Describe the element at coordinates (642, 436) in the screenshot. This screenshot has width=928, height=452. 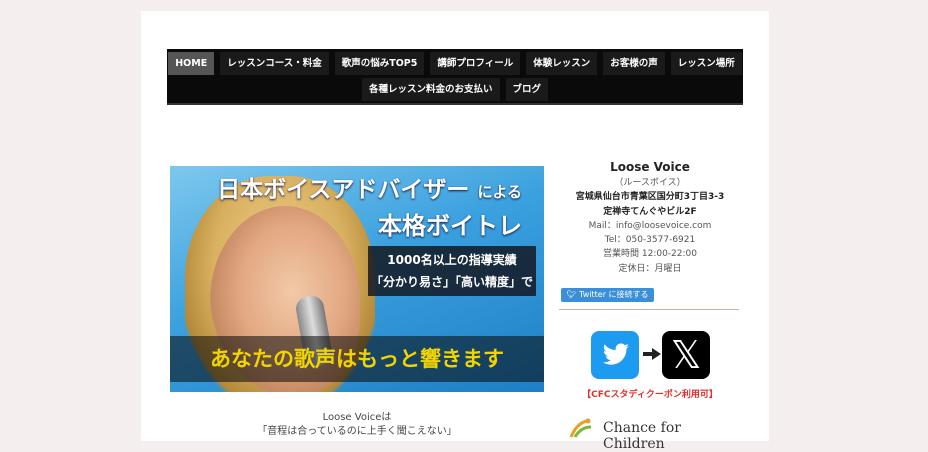
I see `cfc-text: Chance for Children` at that location.